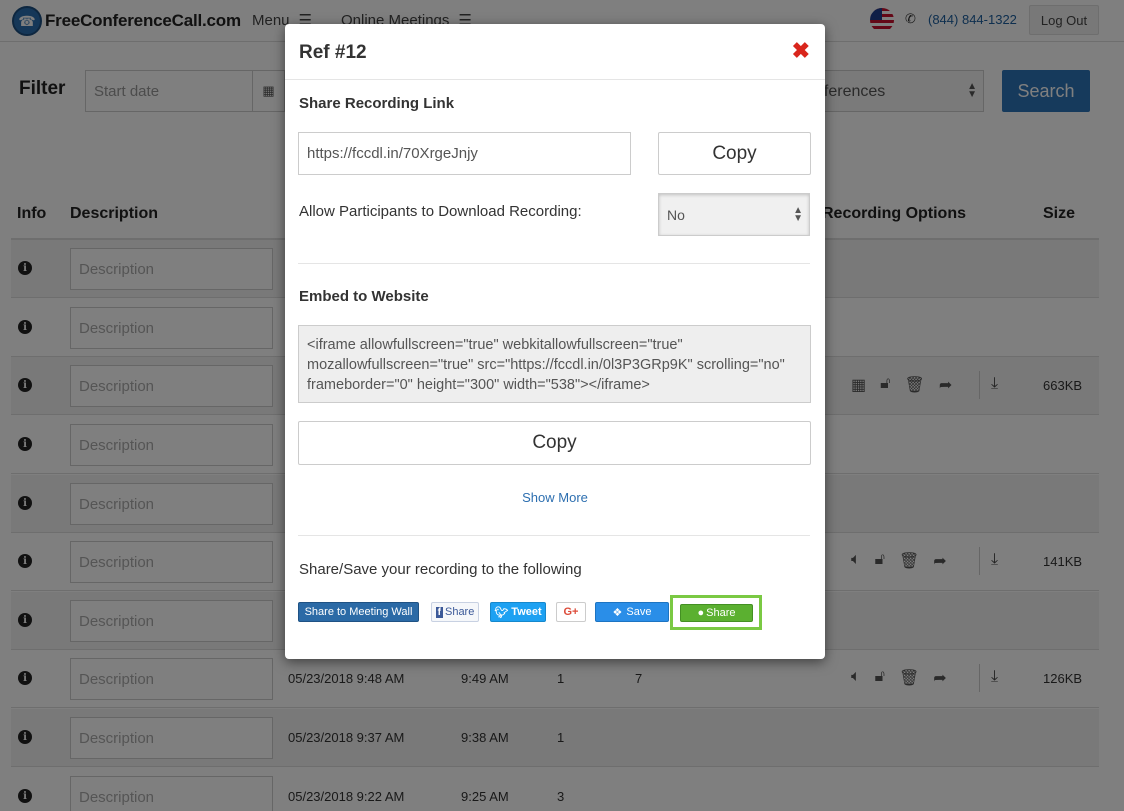  I want to click on facebook-icon: f, so click(439, 612).